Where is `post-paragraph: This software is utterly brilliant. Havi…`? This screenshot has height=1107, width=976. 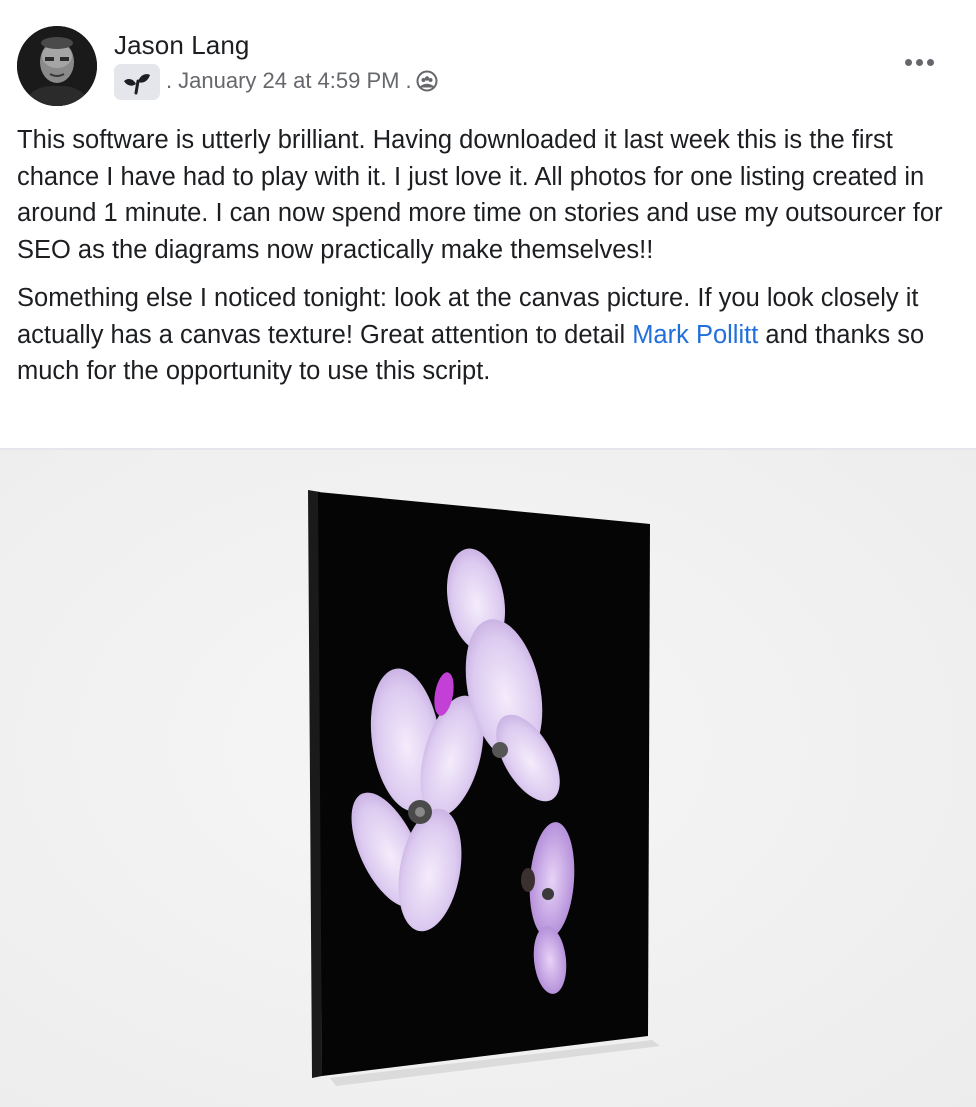 post-paragraph: This software is utterly brilliant. Havi… is located at coordinates (480, 195).